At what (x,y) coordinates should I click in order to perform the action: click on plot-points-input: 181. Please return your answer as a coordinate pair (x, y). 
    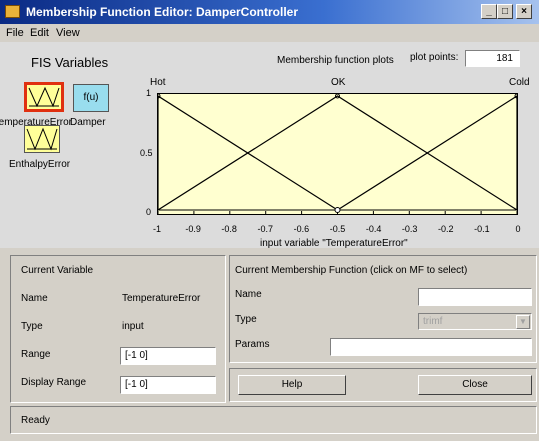
    Looking at the image, I should click on (492, 58).